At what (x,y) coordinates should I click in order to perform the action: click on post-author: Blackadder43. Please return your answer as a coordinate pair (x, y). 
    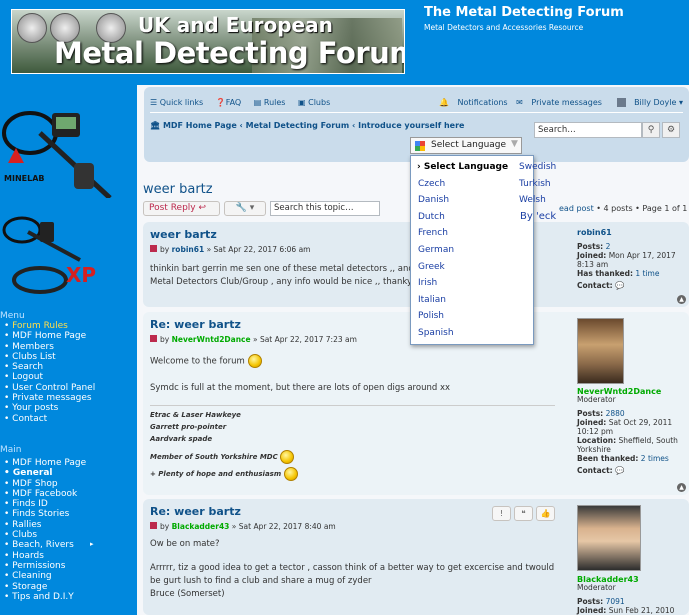
    Looking at the image, I should click on (201, 526).